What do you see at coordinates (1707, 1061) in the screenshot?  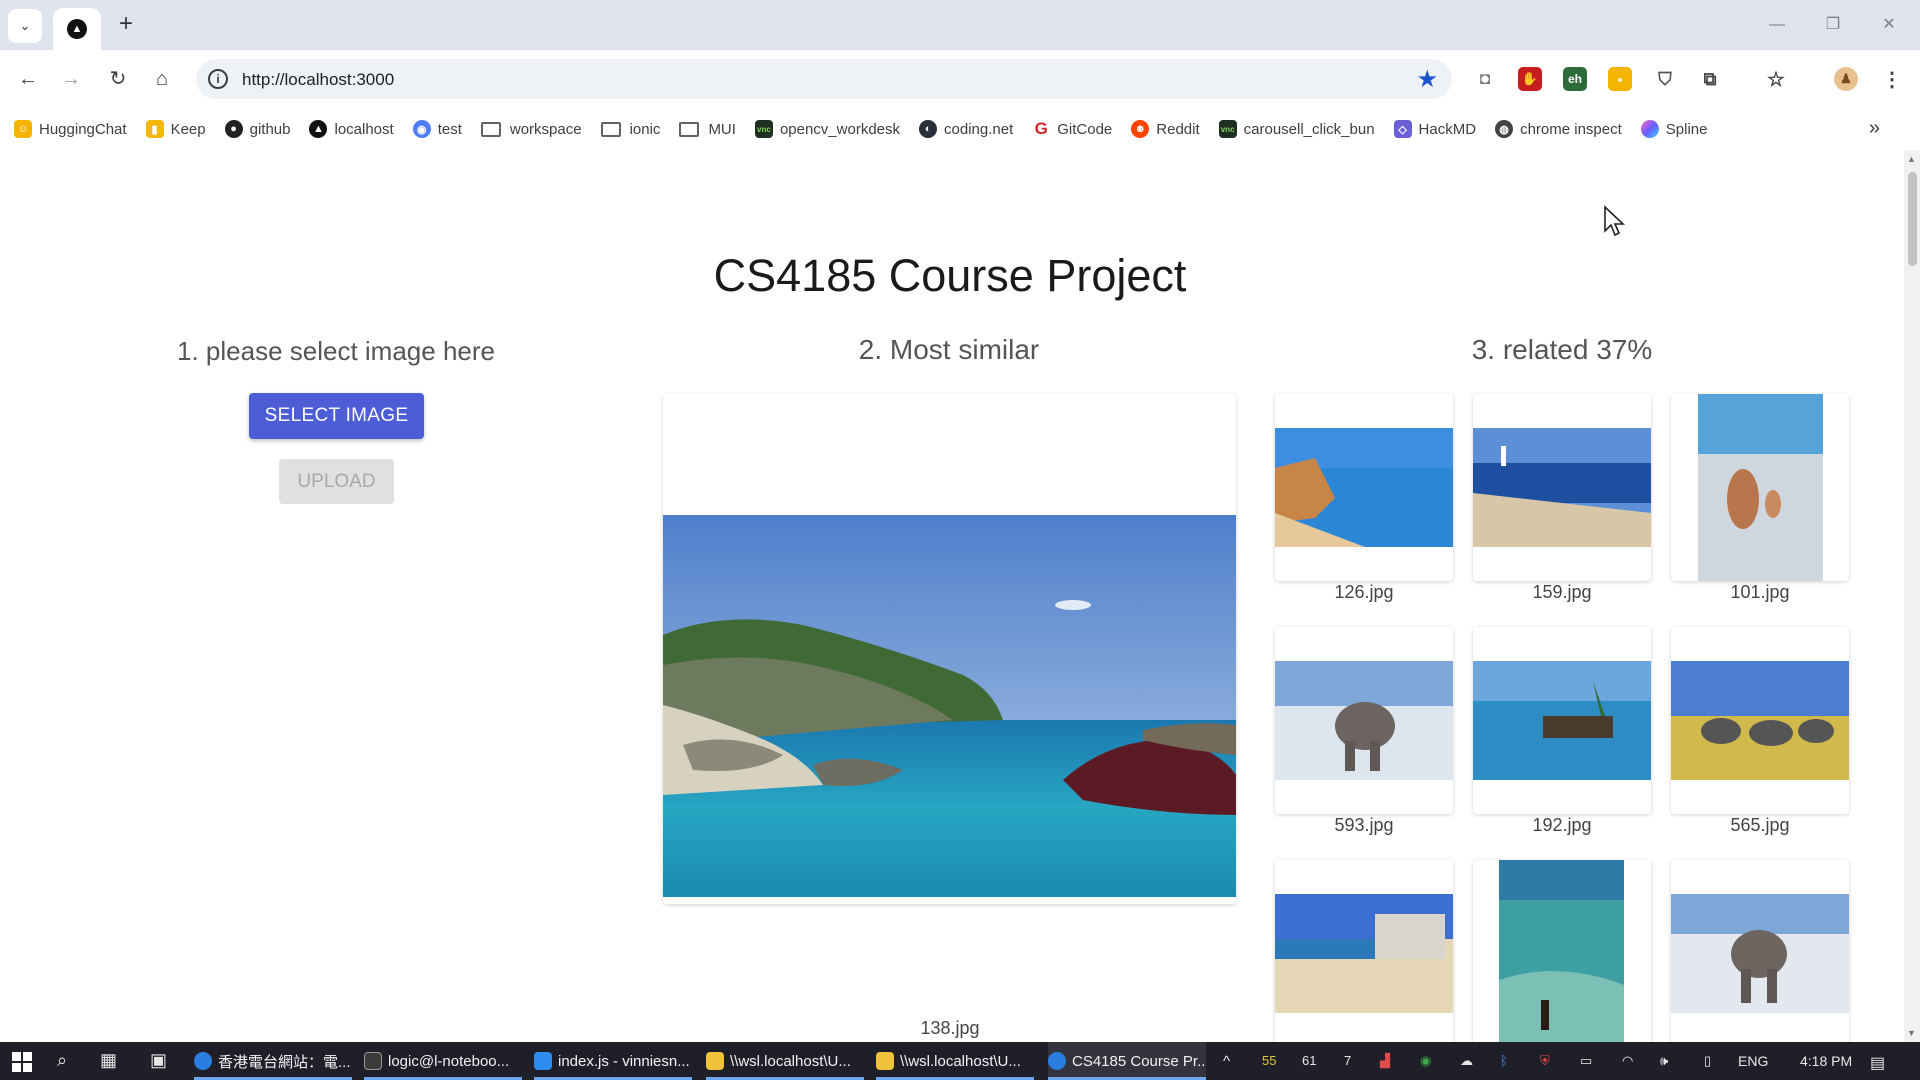 I see `device-icon: ▯` at bounding box center [1707, 1061].